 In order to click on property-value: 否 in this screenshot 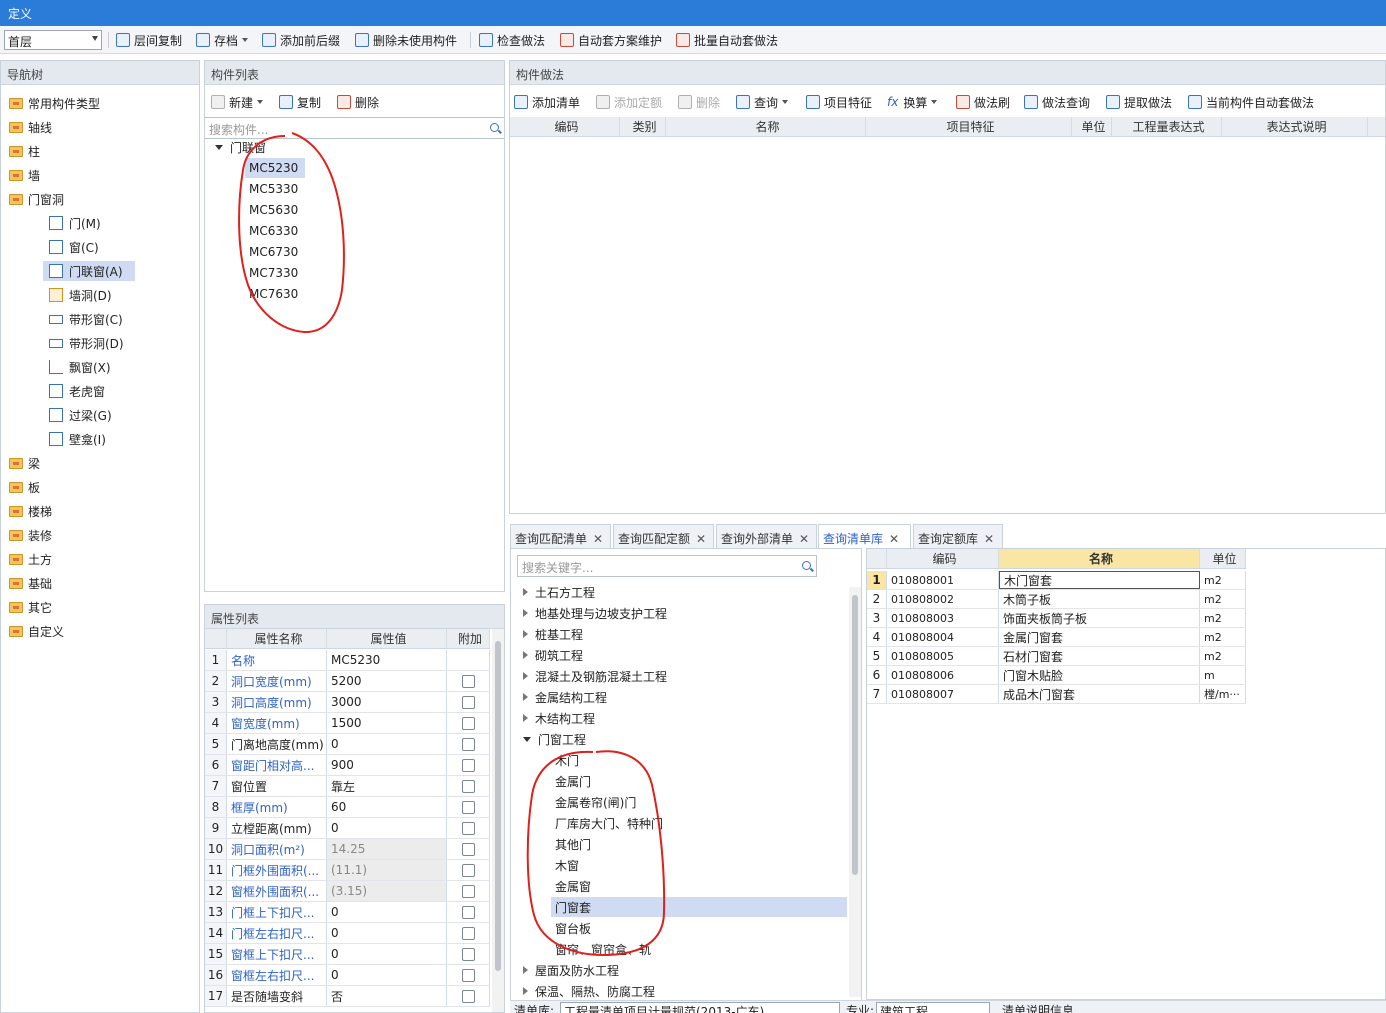, I will do `click(387, 996)`.